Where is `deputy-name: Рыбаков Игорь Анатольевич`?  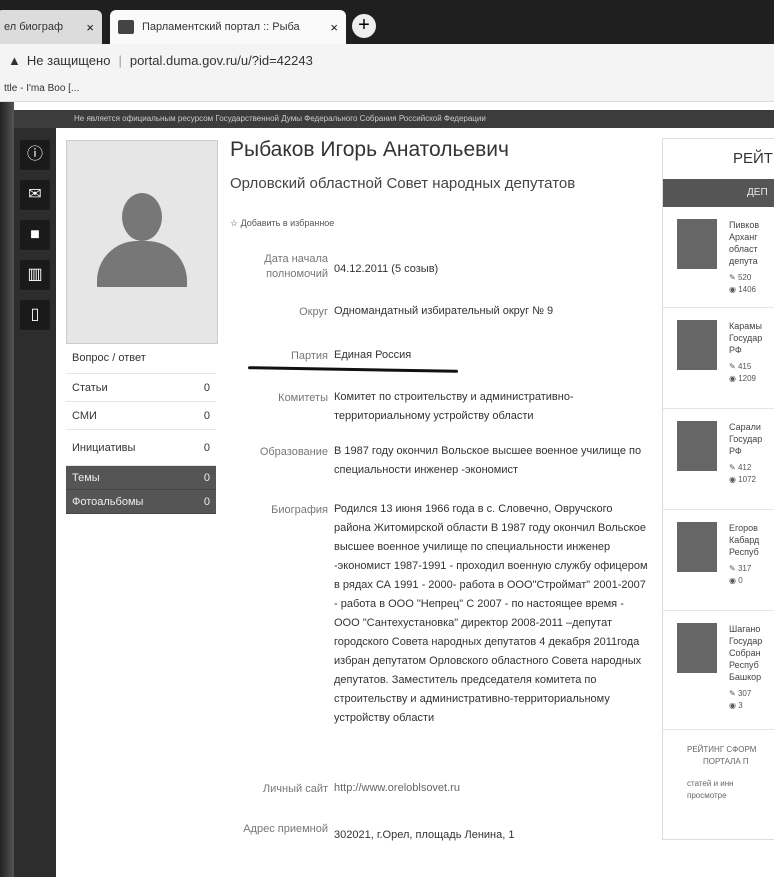 deputy-name: Рыбаков Игорь Анатольевич is located at coordinates (369, 149).